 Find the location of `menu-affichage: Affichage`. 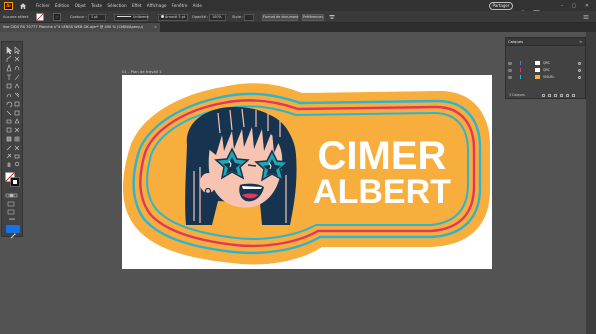

menu-affichage: Affichage is located at coordinates (157, 5).